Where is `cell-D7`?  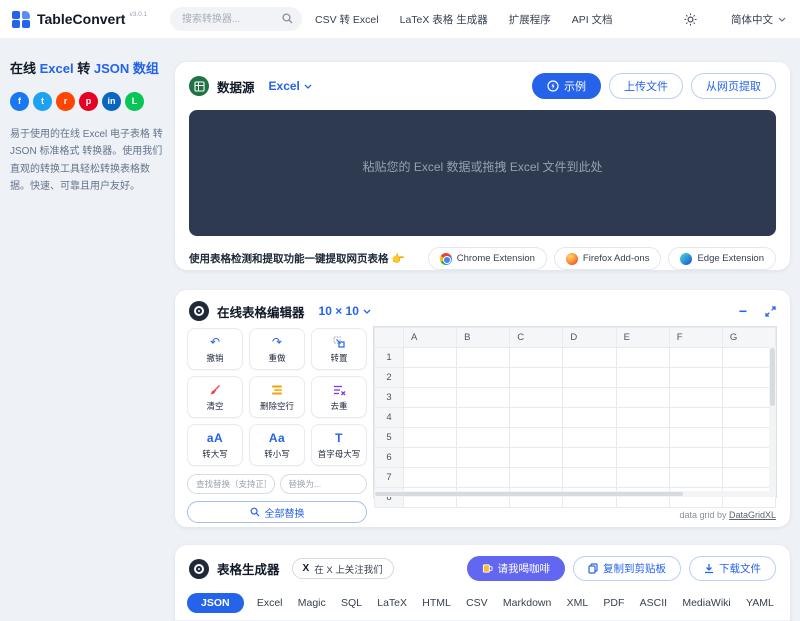
cell-D7 is located at coordinates (589, 477).